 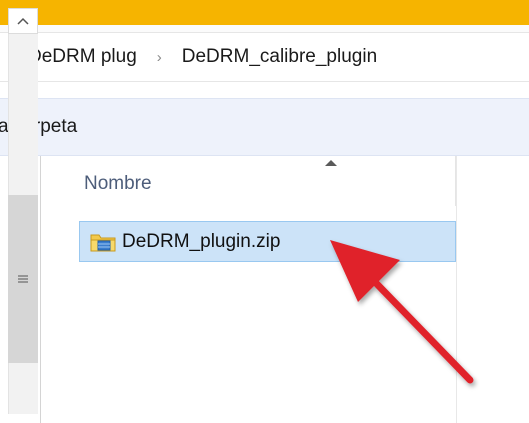 I want to click on breadcrumb-item-dedrm-plug: DeDRM plug, so click(x=82, y=57).